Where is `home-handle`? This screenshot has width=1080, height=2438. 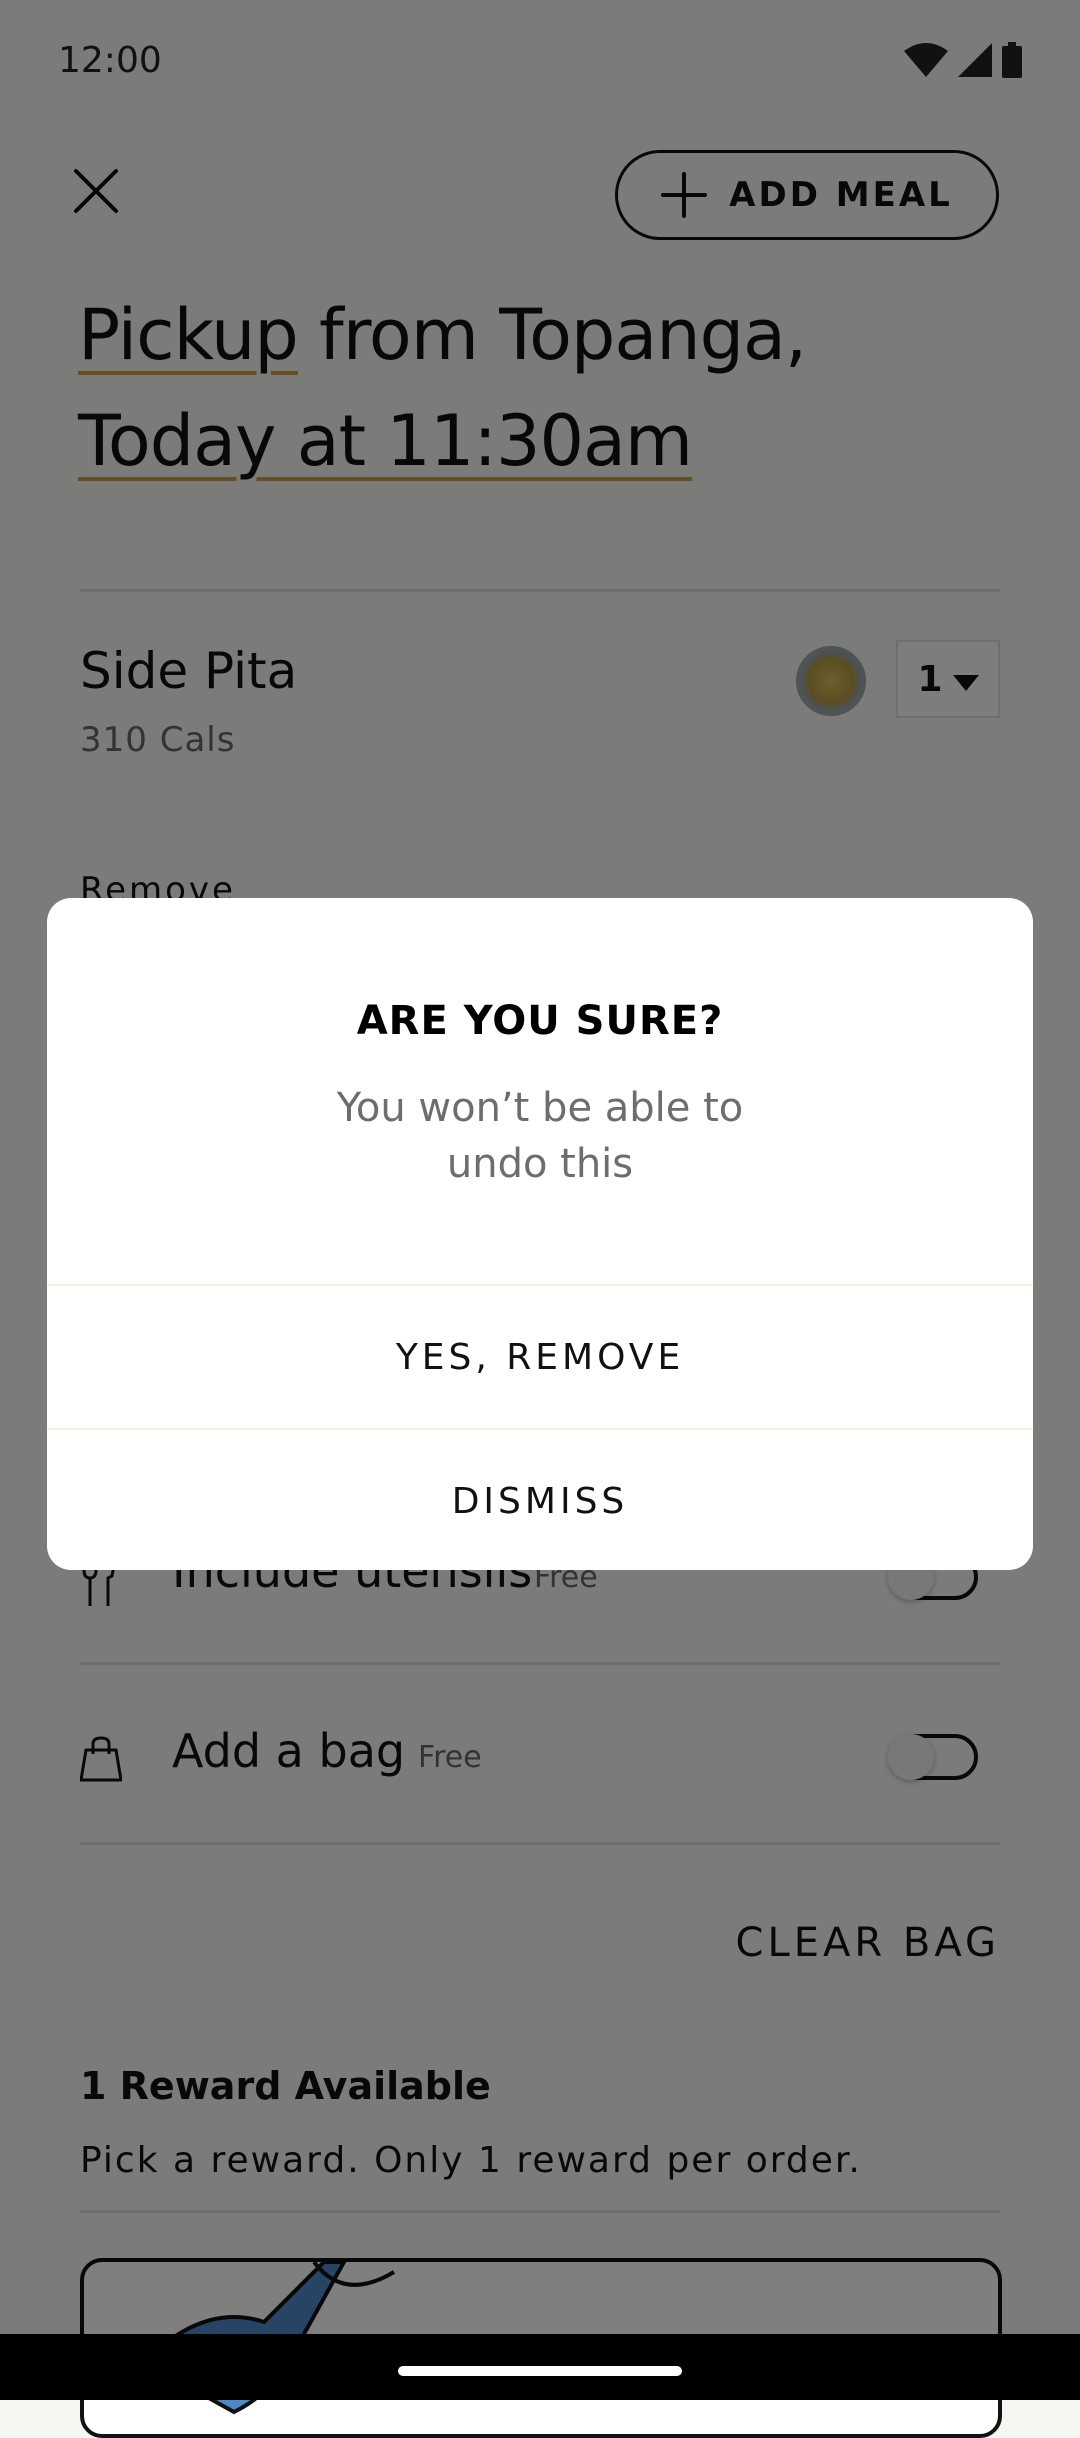 home-handle is located at coordinates (540, 2371).